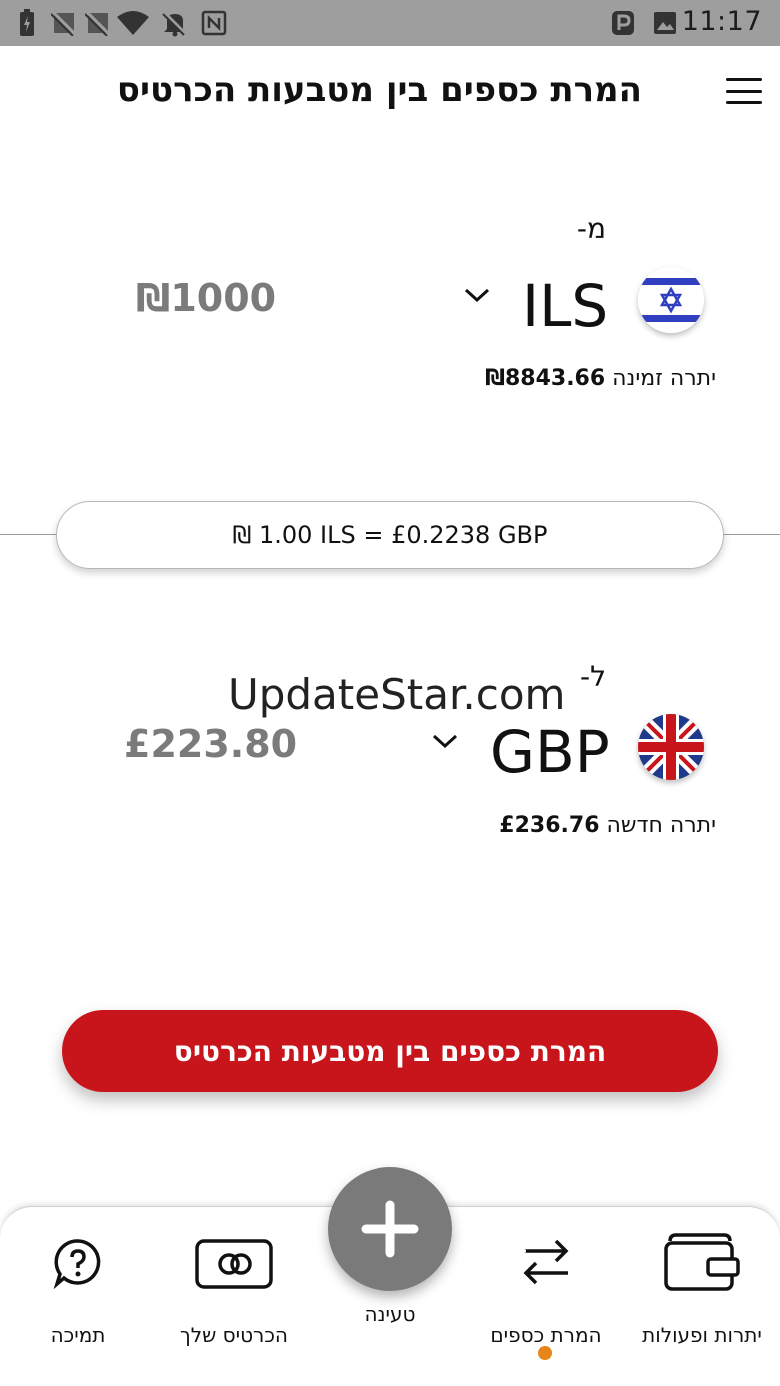  What do you see at coordinates (27, 23) in the screenshot?
I see `battery-icon` at bounding box center [27, 23].